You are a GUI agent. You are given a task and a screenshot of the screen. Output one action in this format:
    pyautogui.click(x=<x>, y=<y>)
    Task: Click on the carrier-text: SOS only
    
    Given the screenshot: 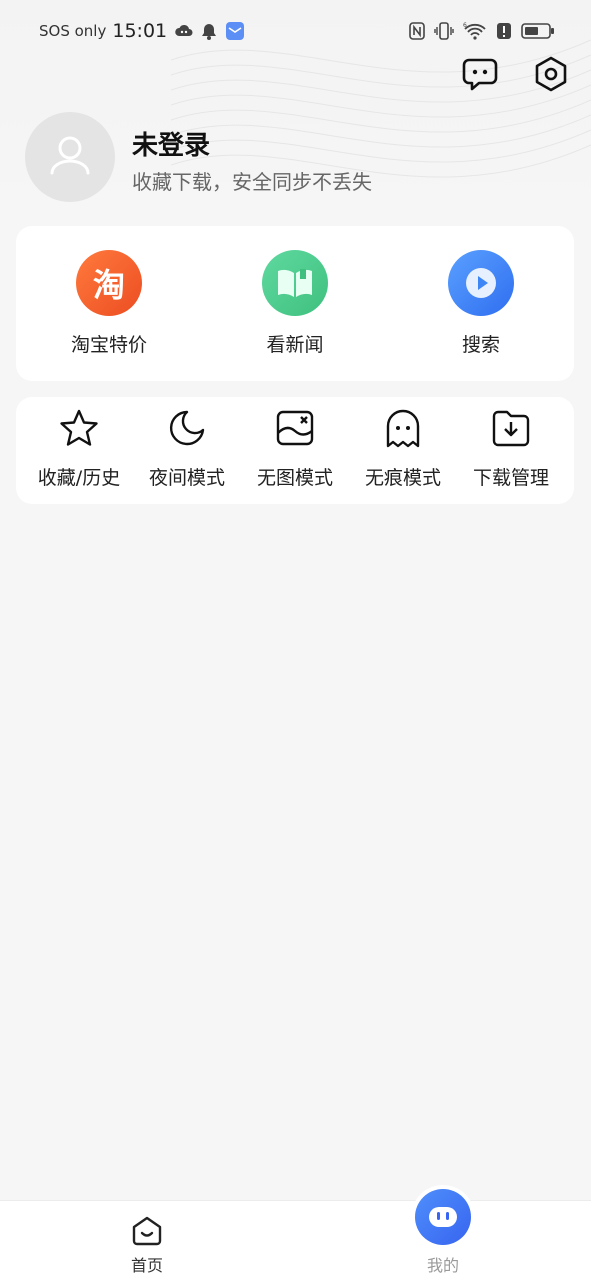 What is the action you would take?
    pyautogui.click(x=73, y=31)
    